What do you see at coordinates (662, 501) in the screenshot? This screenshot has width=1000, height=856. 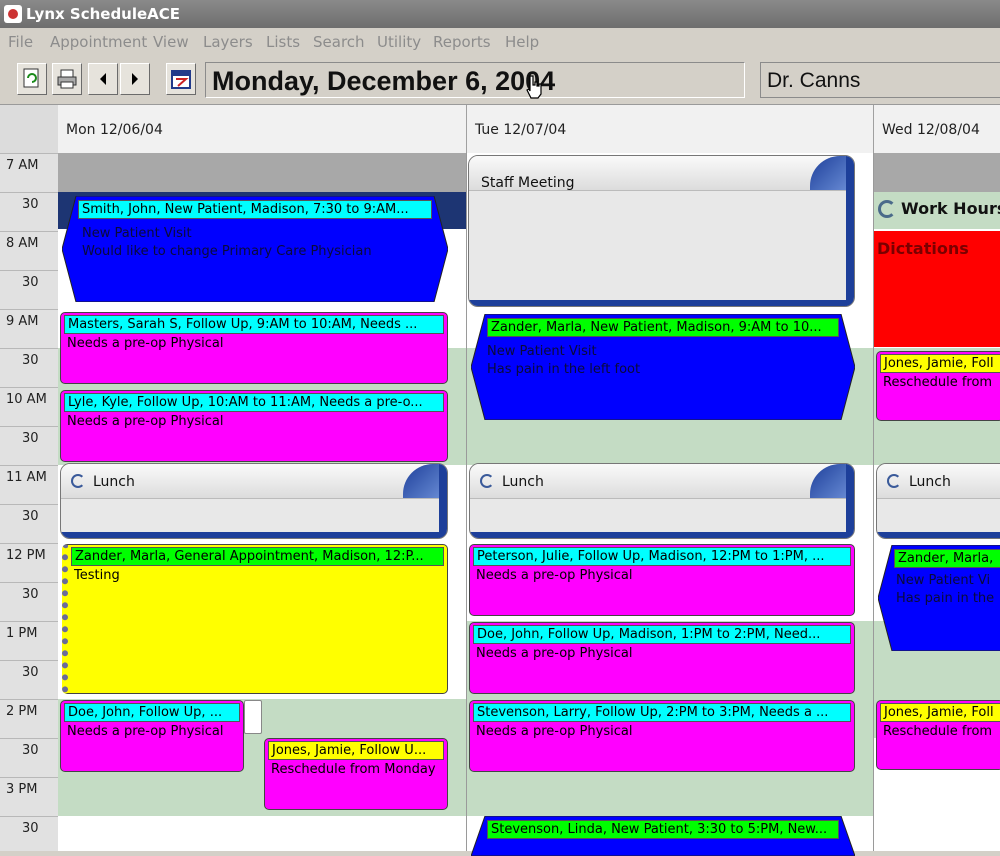 I see `lunch-block-tue: Lunch` at bounding box center [662, 501].